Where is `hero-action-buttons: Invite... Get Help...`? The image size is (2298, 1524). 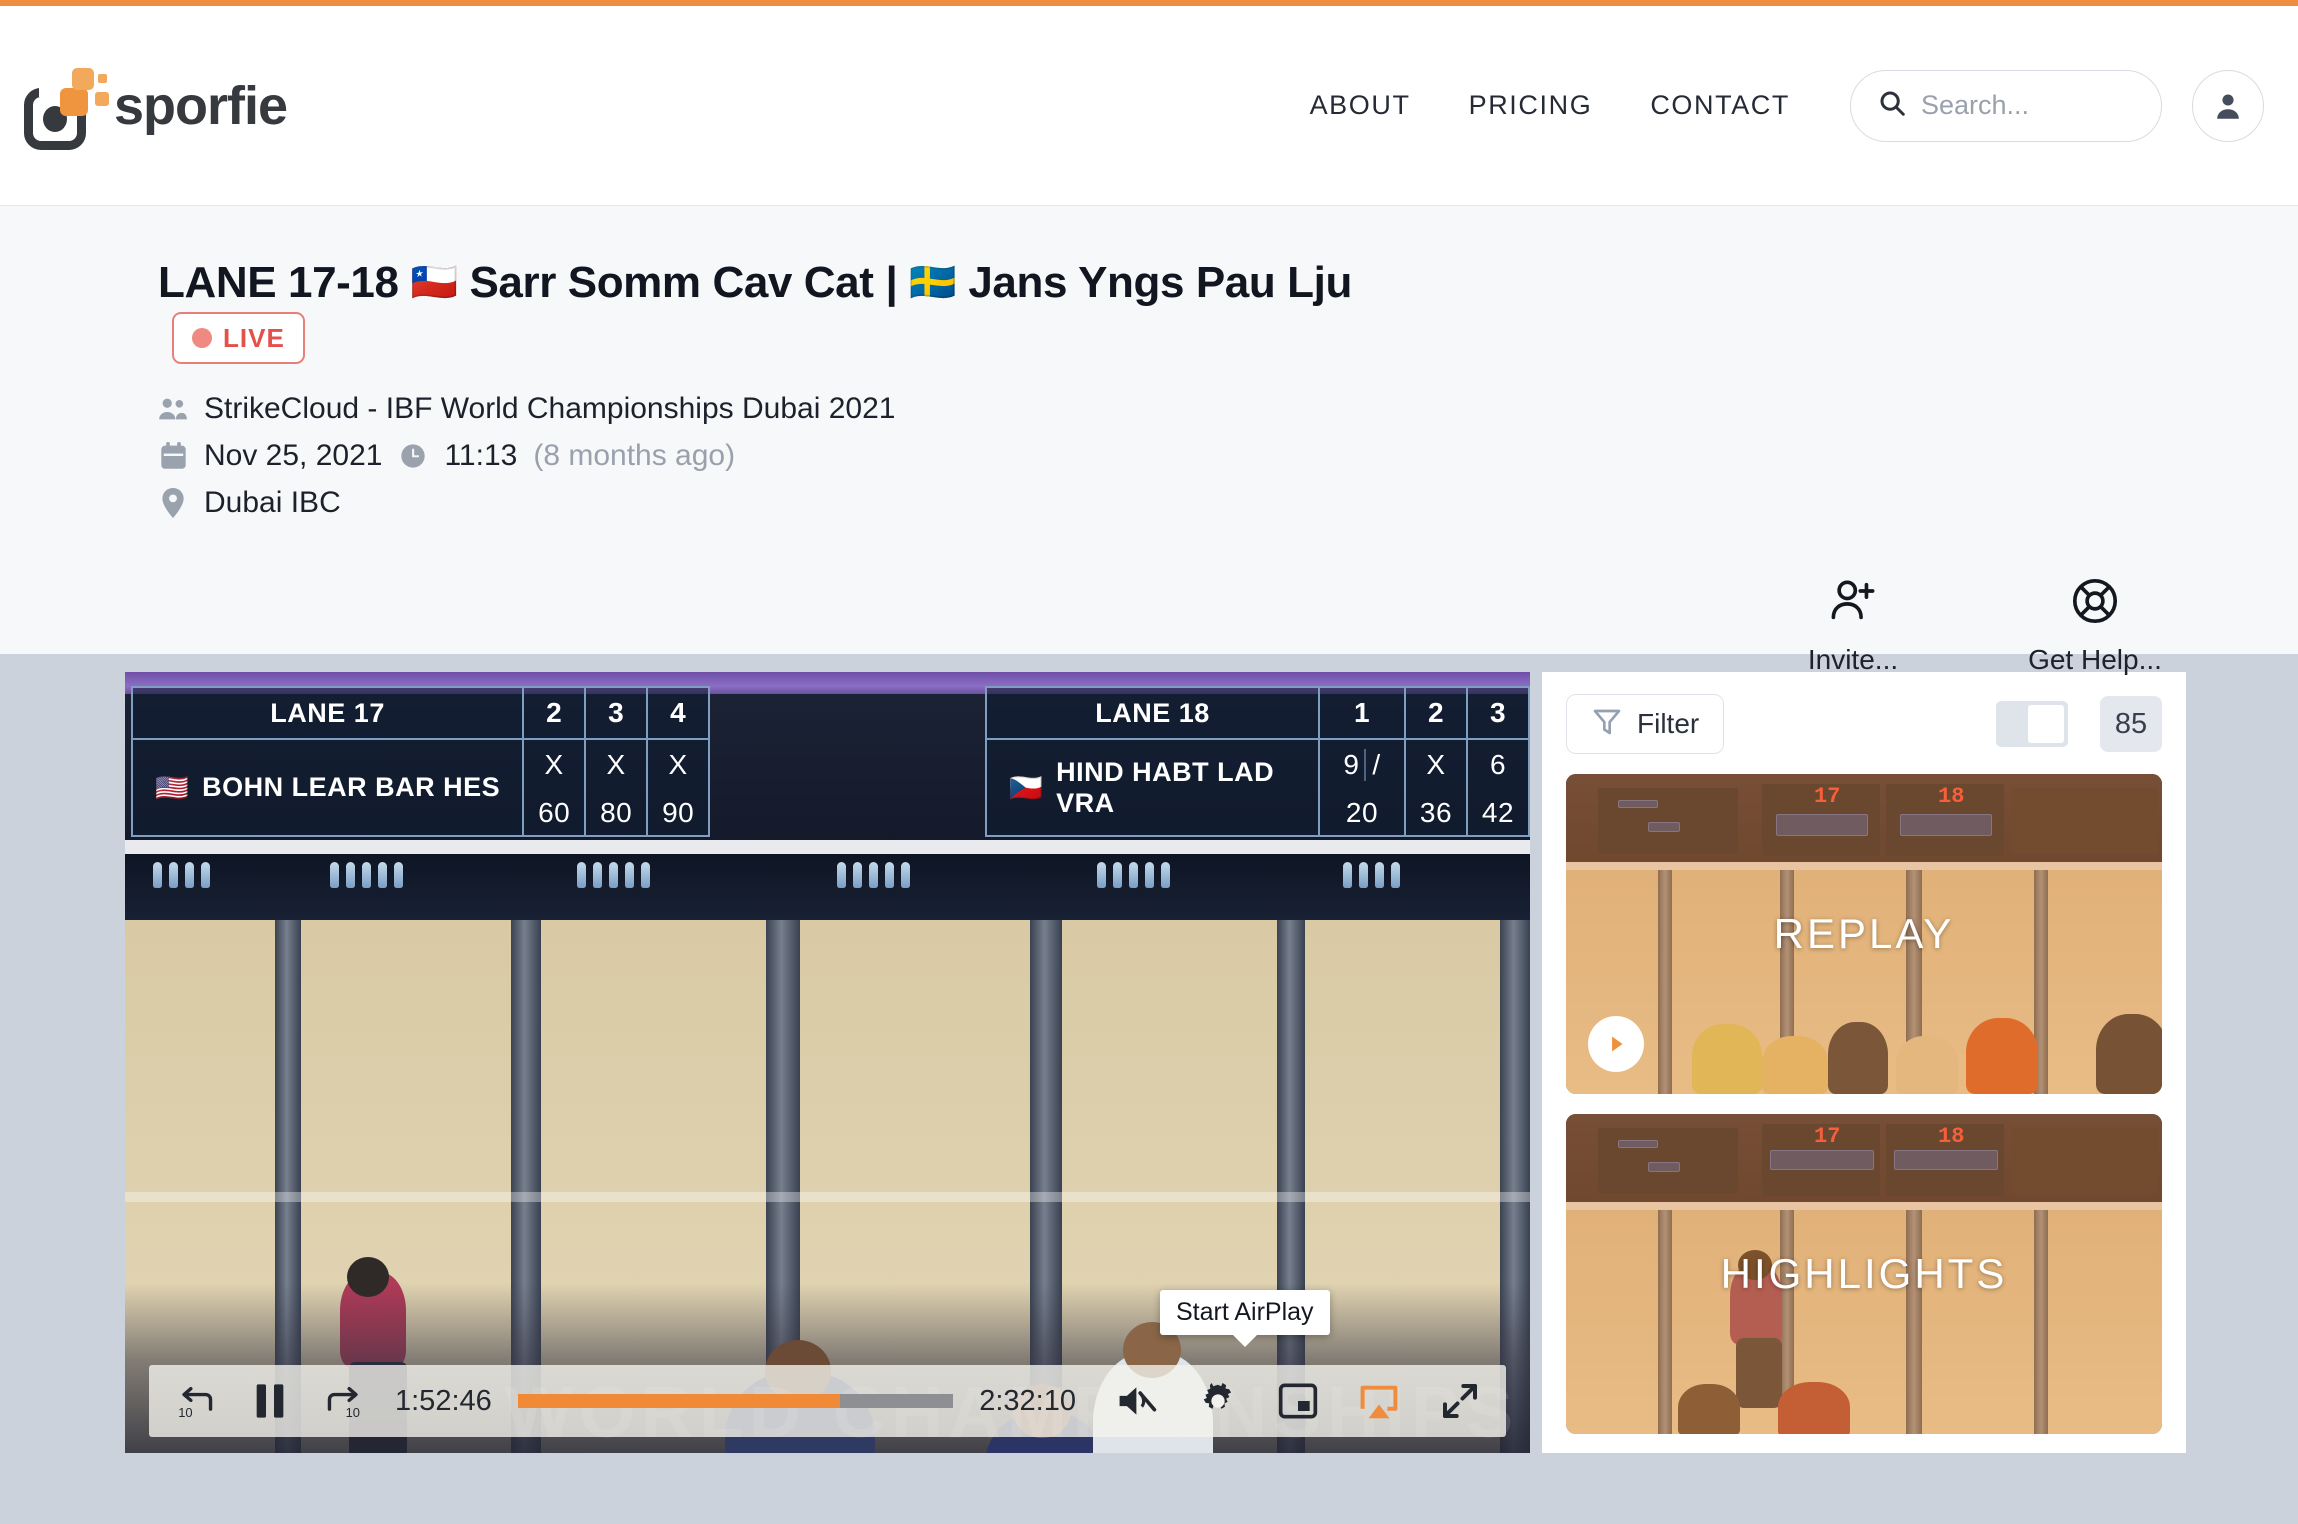
hero-action-buttons: Invite... Get Help... is located at coordinates (1974, 626).